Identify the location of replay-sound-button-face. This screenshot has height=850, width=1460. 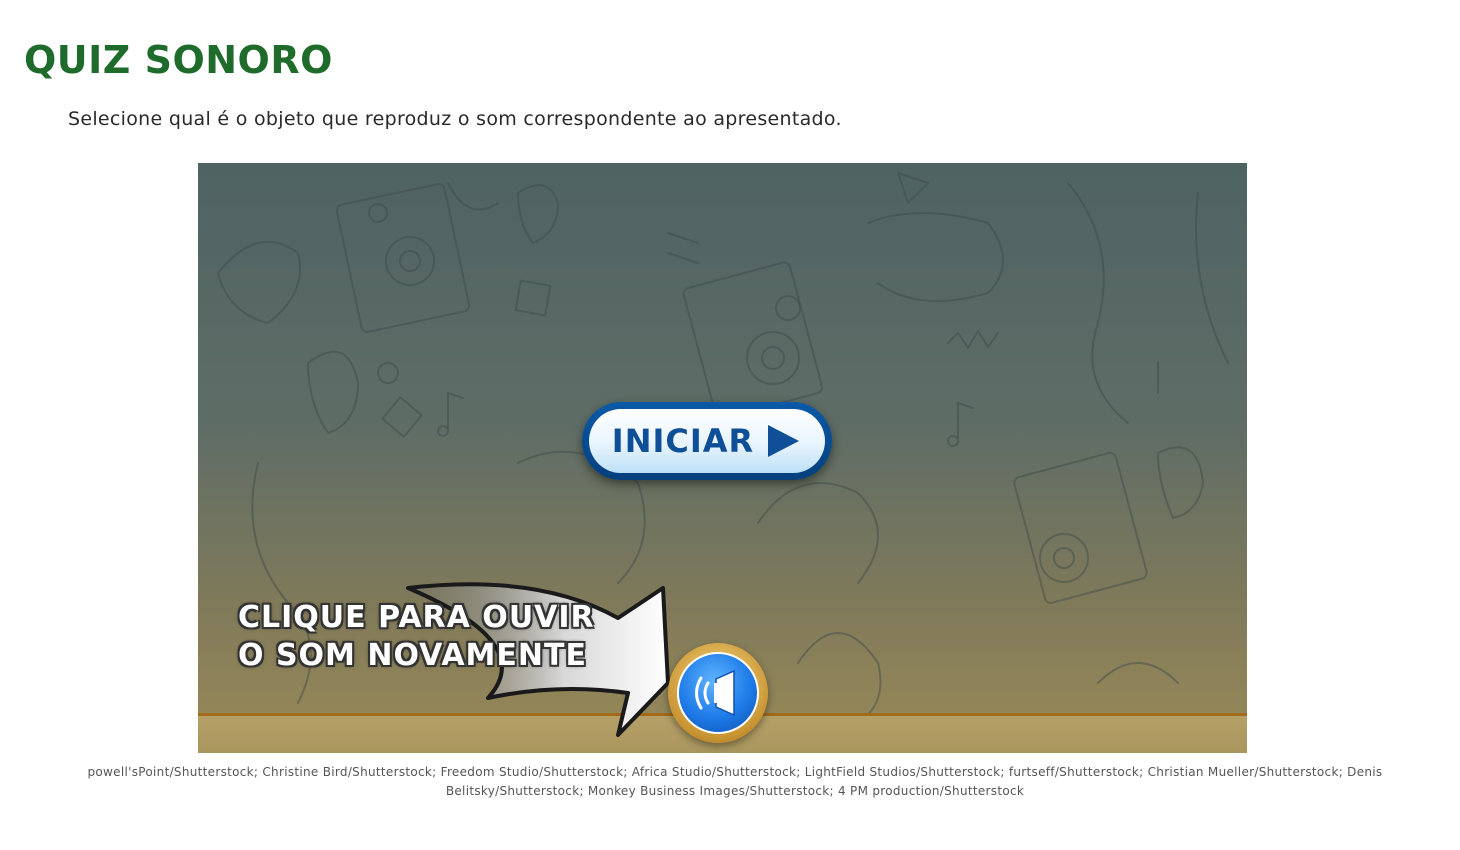
(718, 693).